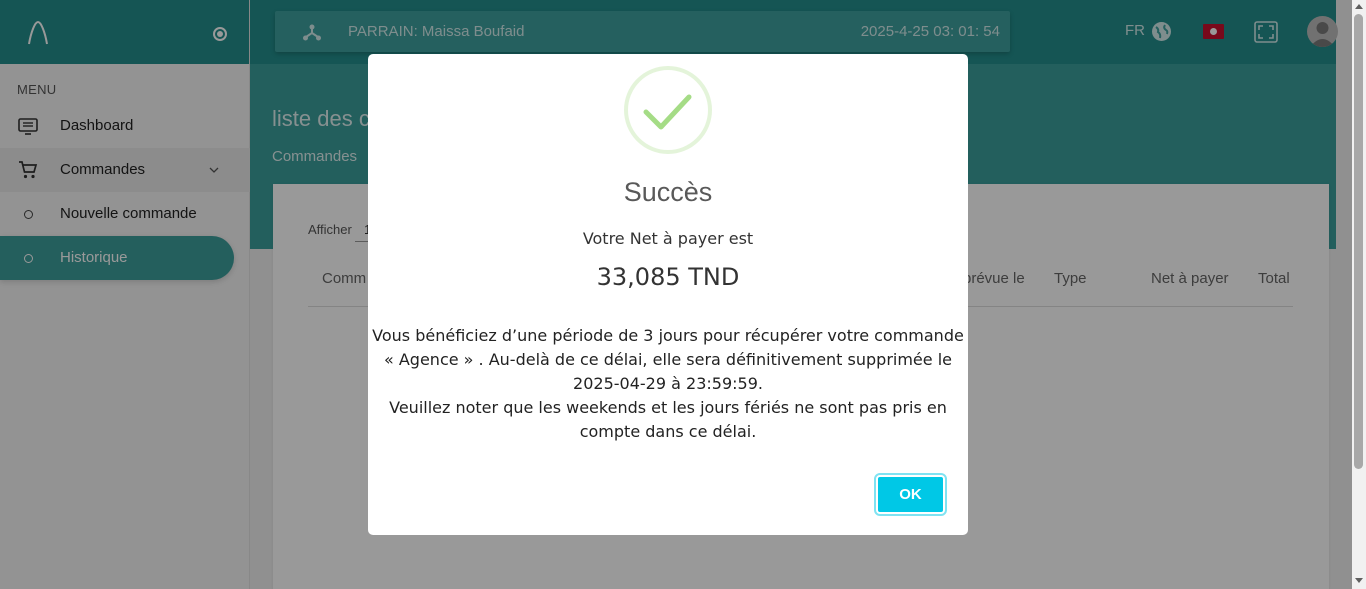 The height and width of the screenshot is (589, 1366). Describe the element at coordinates (1359, 580) in the screenshot. I see `scroll-down-icon` at that location.